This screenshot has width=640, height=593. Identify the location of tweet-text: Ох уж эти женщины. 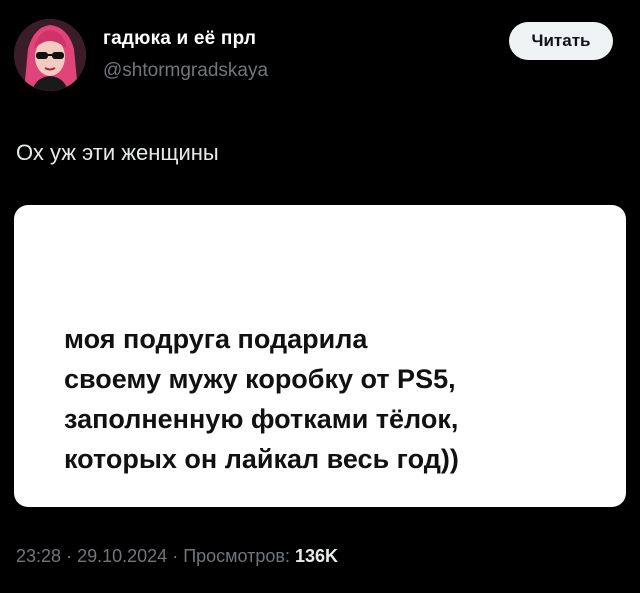
(117, 152).